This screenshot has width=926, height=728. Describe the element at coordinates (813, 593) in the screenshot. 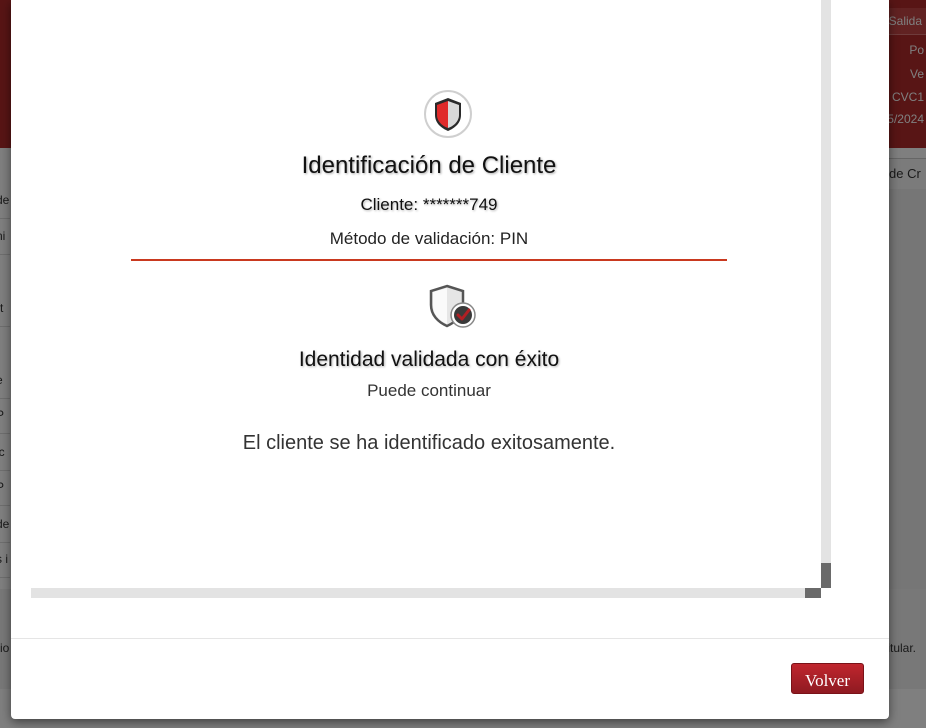

I see `horizontal-scrollbar-thumb` at that location.